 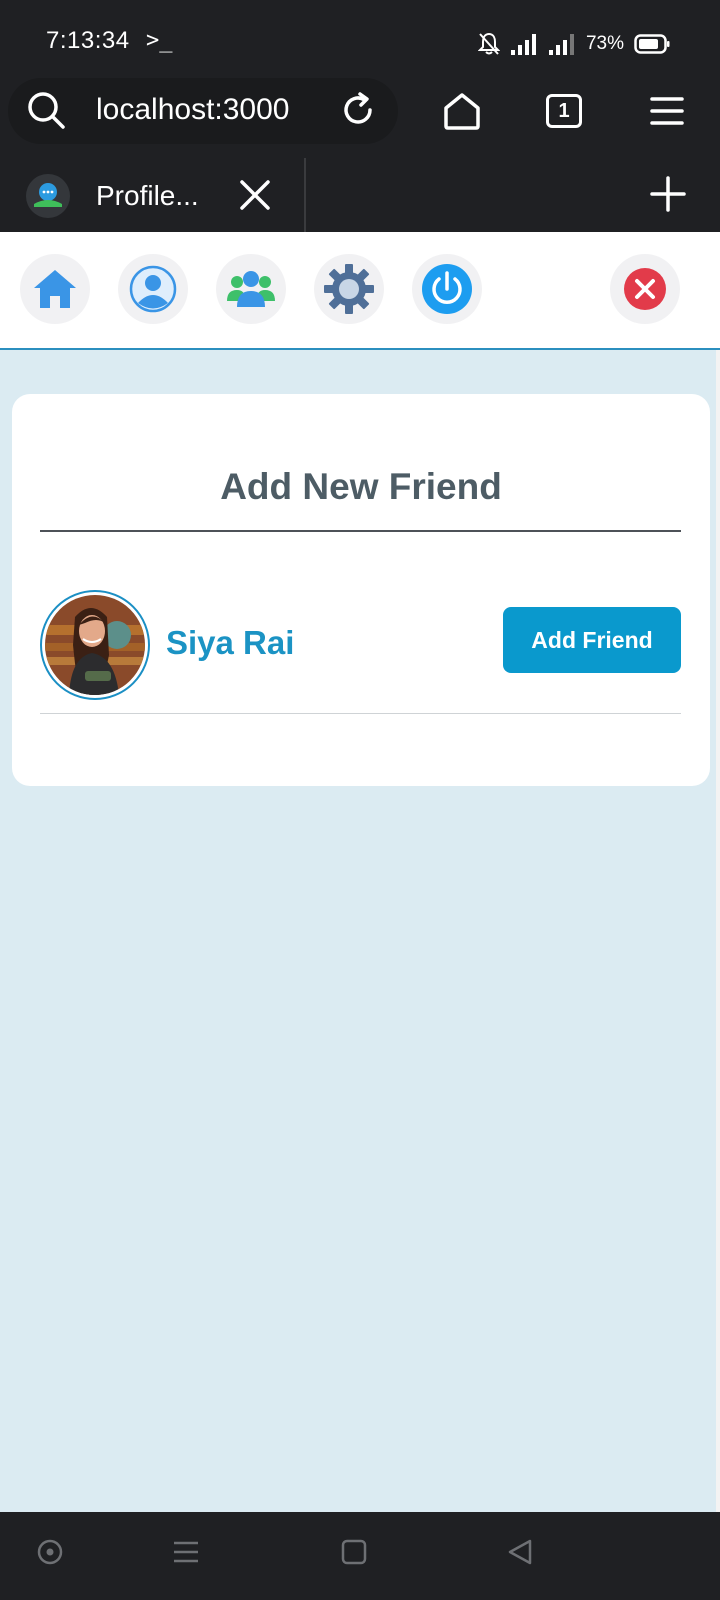 I want to click on nav-profile-button, so click(x=153, y=289).